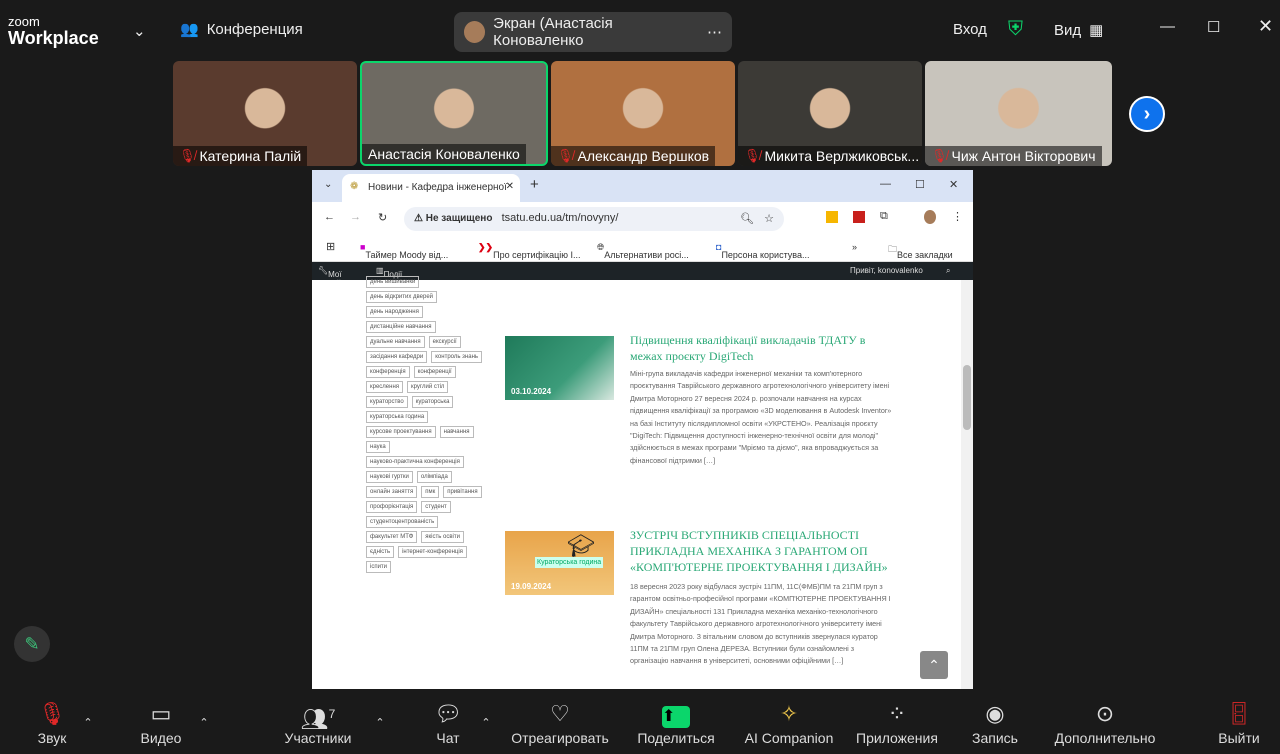  I want to click on scroll-to-top-button: ⌃, so click(934, 665).